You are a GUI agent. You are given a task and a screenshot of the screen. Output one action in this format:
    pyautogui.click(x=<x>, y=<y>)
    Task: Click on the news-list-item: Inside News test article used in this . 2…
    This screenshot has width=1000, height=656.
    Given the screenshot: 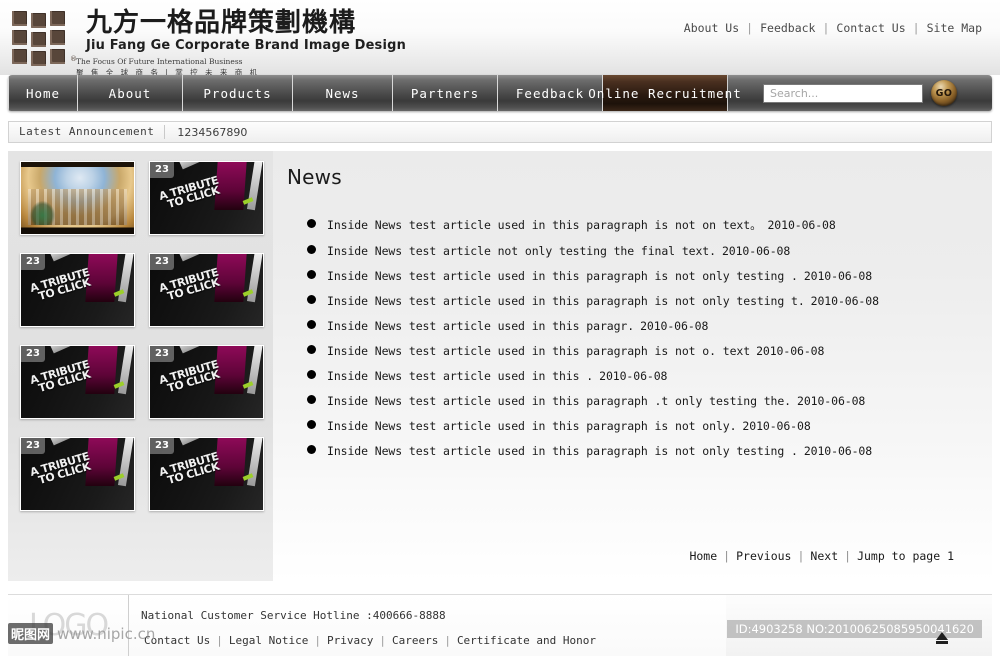 What is the action you would take?
    pyautogui.click(x=642, y=376)
    